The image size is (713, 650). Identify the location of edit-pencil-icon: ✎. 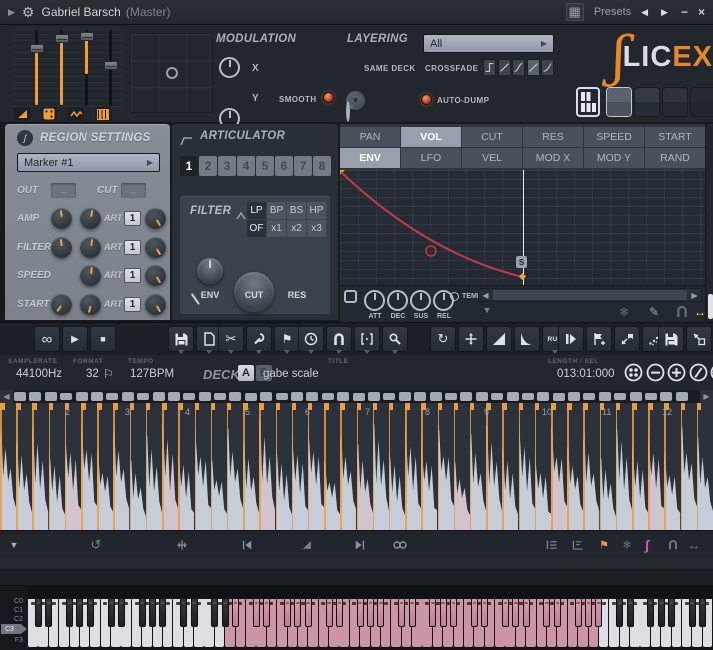
(654, 312).